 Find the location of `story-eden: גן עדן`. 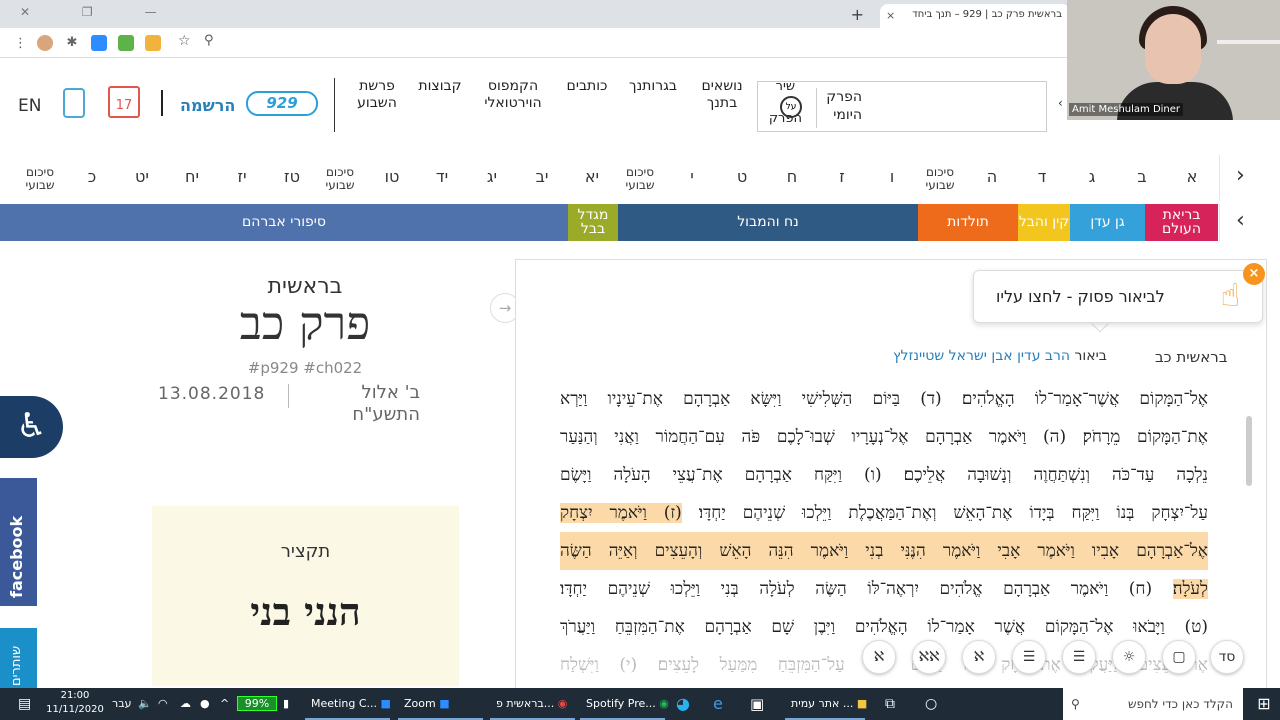

story-eden: גן עדן is located at coordinates (1107, 222).